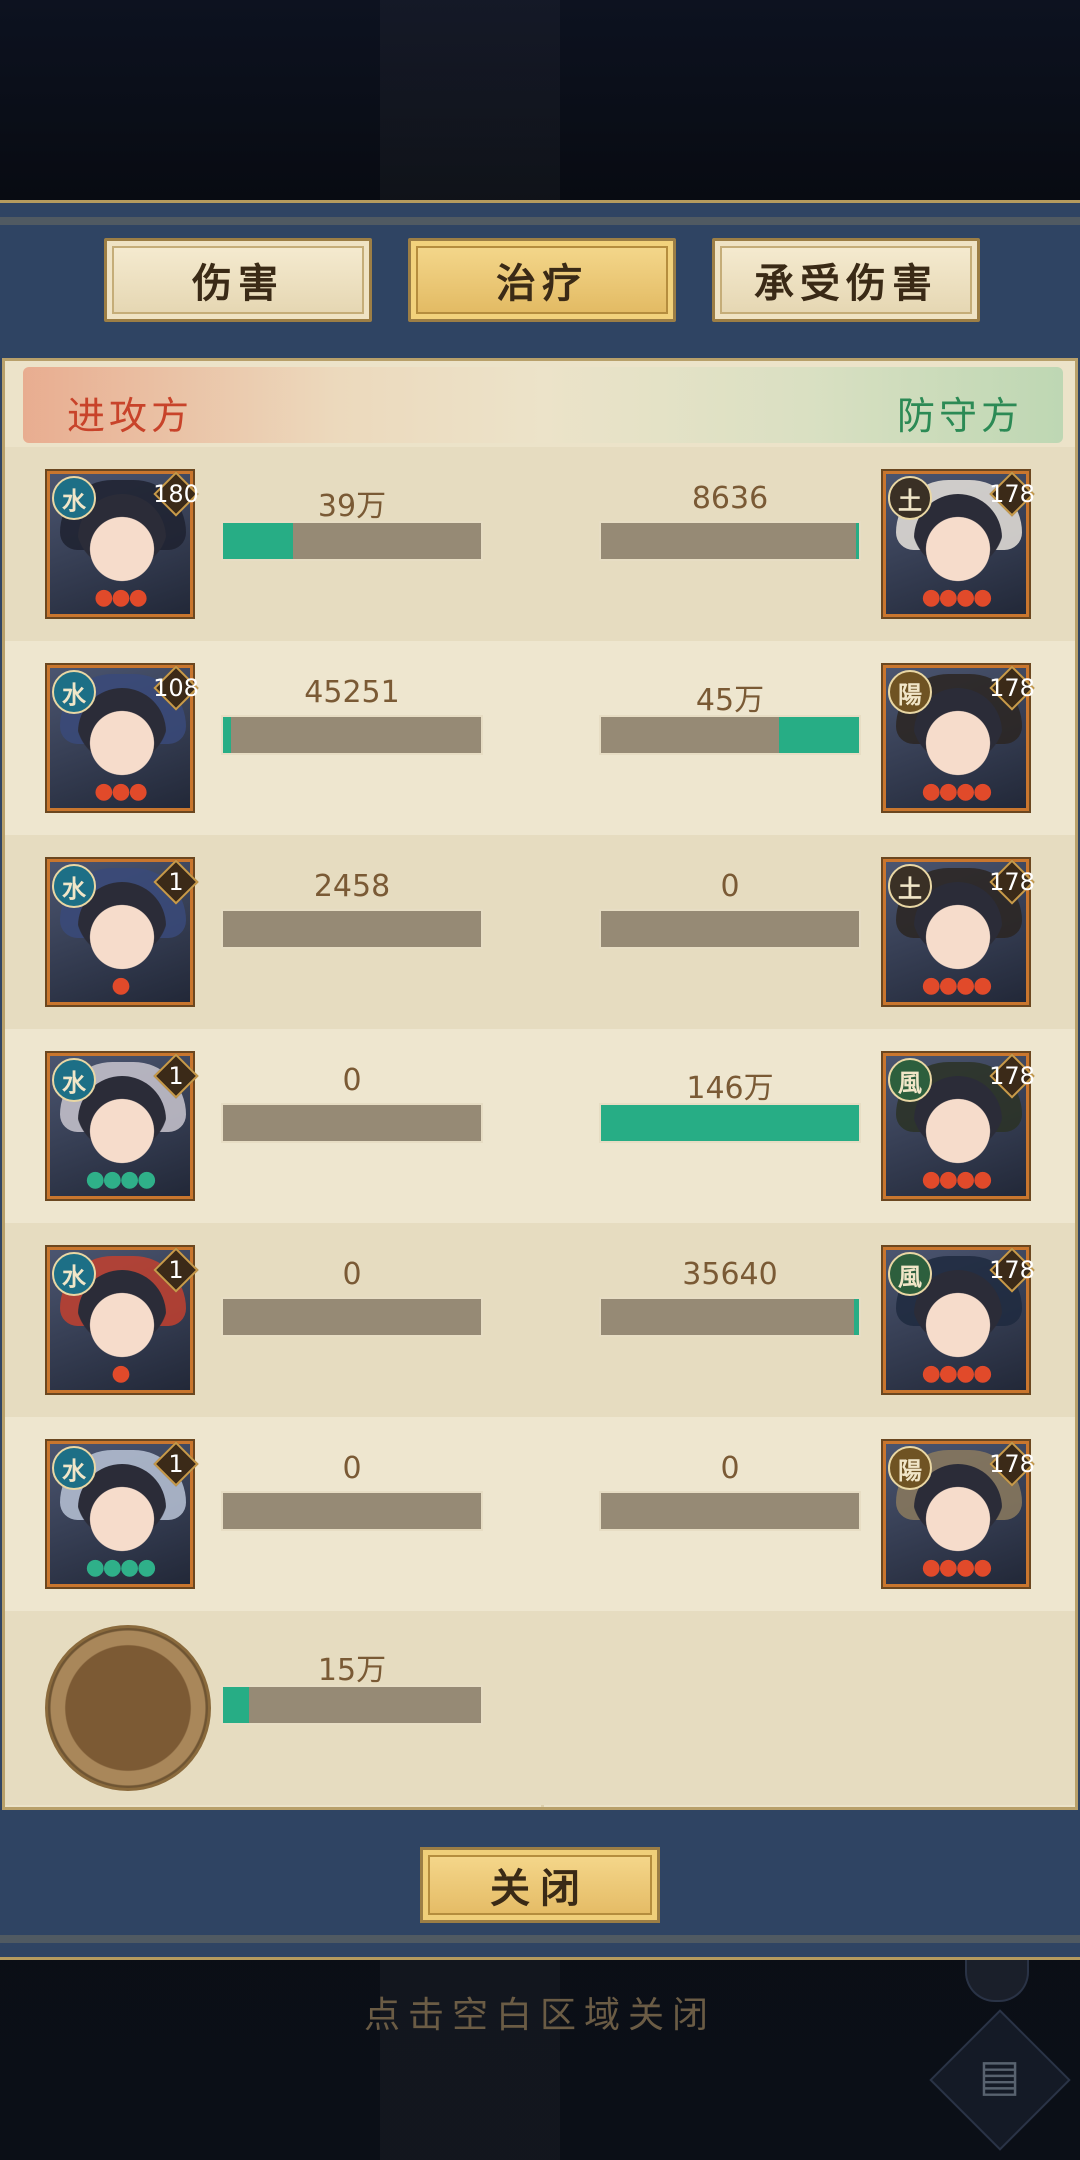 Image resolution: width=1080 pixels, height=2160 pixels. What do you see at coordinates (238, 280) in the screenshot?
I see `tab-damage: 伤害` at bounding box center [238, 280].